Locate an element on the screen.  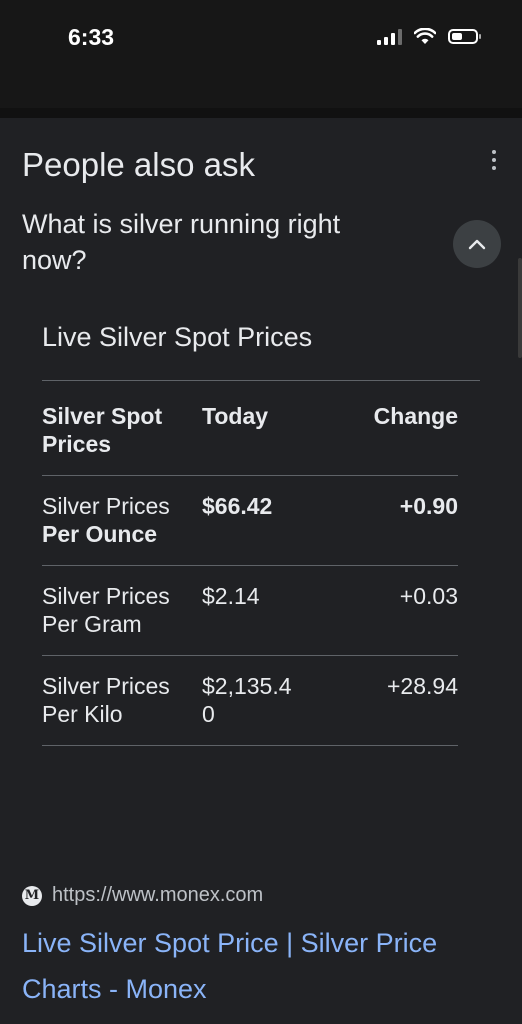
table-row: Silver Prices Per Ounce $66.42 +0.90 is located at coordinates (250, 520).